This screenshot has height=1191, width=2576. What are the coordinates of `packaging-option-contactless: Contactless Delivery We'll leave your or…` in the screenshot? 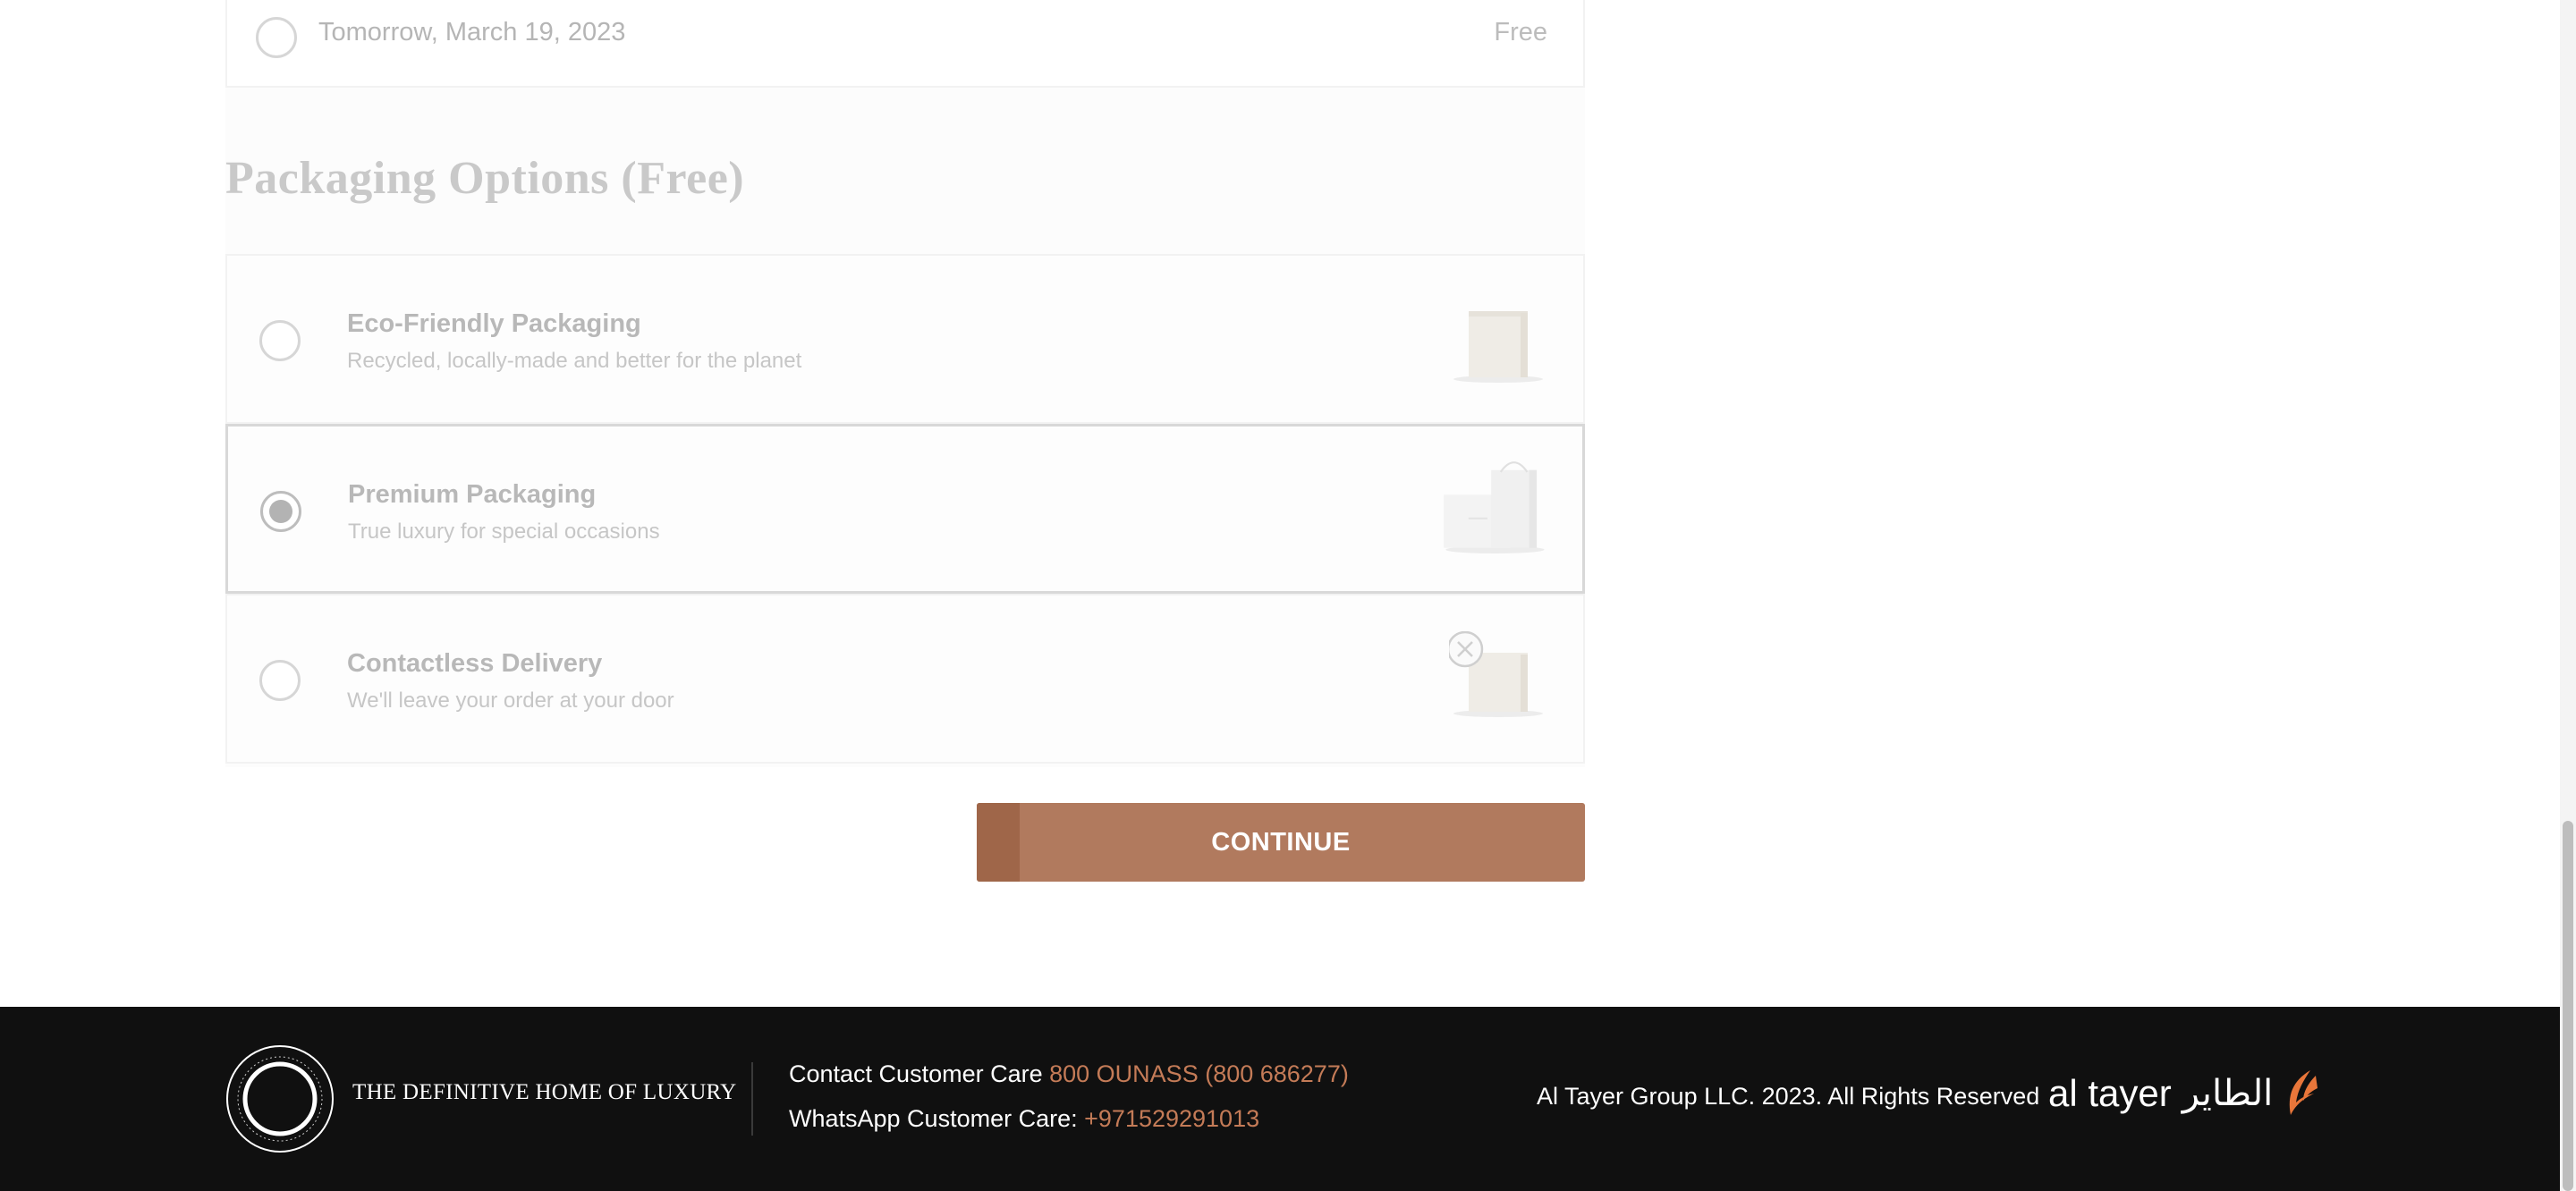 It's located at (905, 679).